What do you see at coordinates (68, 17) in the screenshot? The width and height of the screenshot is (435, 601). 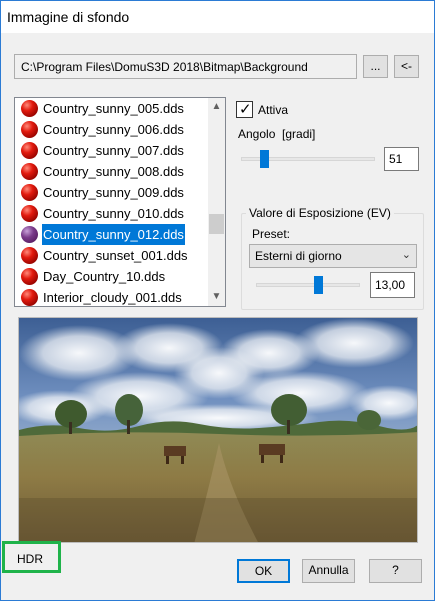 I see `window-title: Immagine di sfondo` at bounding box center [68, 17].